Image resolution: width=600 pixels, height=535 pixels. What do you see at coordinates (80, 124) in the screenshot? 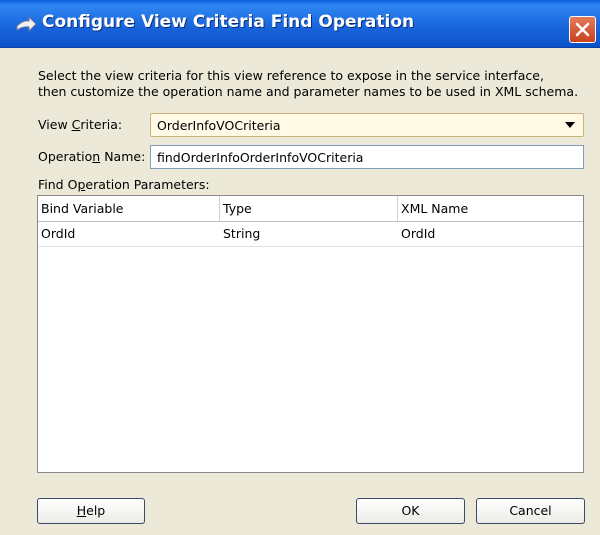
I see `view-criteria-label: View Criteria:` at bounding box center [80, 124].